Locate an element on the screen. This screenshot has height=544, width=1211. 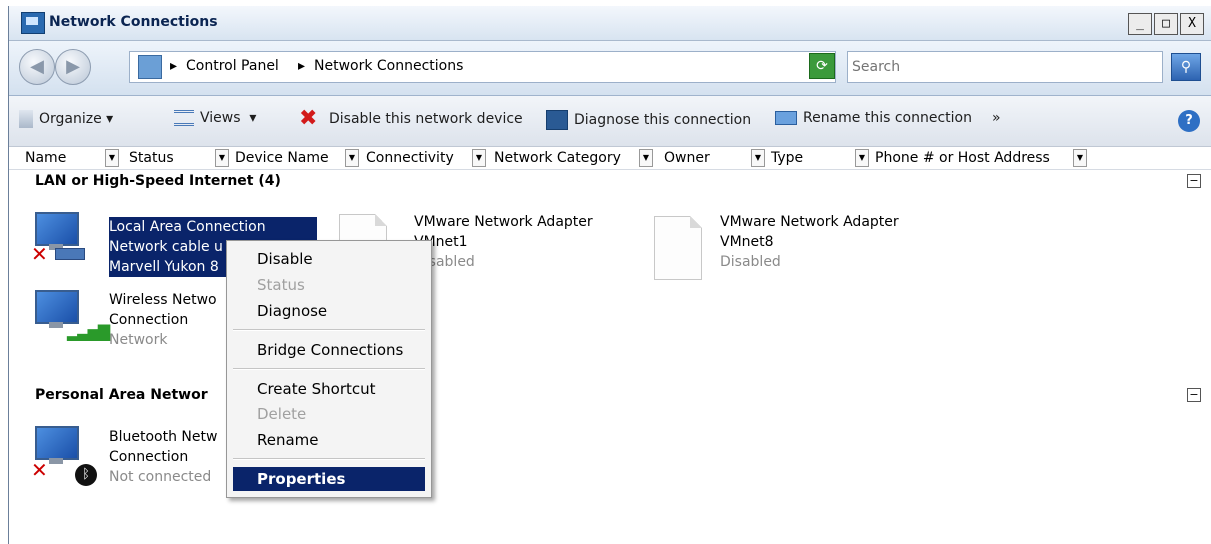
diagnose-button: Diagnose this connection is located at coordinates (648, 120).